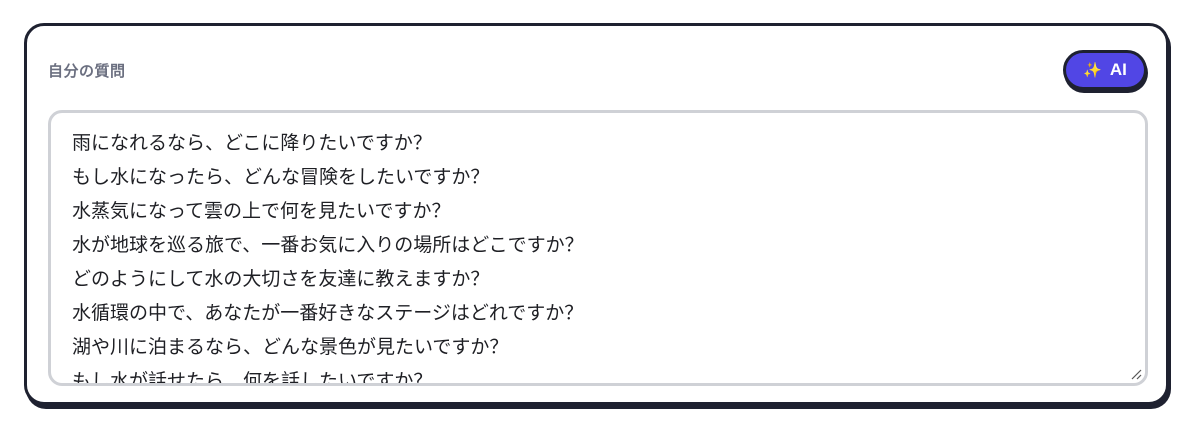  What do you see at coordinates (290, 347) in the screenshot?
I see `question-line: 湖や川に泊まるなら、どんな景色が見たいですか？` at bounding box center [290, 347].